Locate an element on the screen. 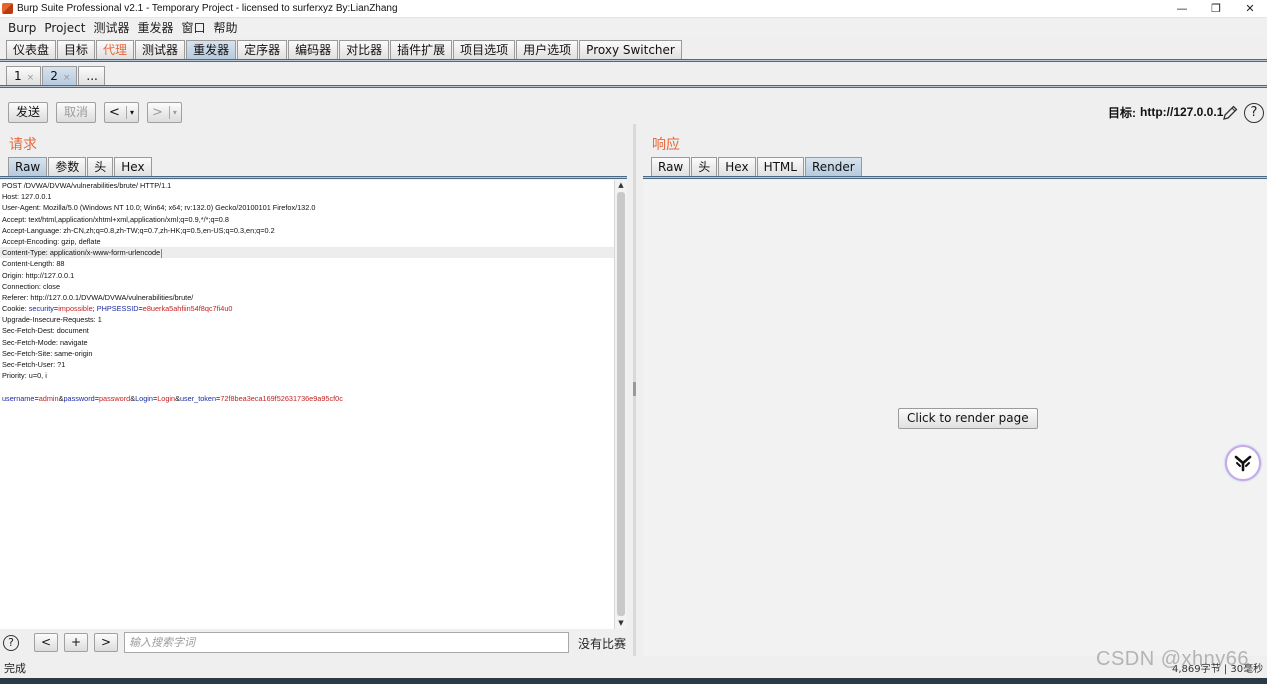  param-value: password is located at coordinates (114, 398).